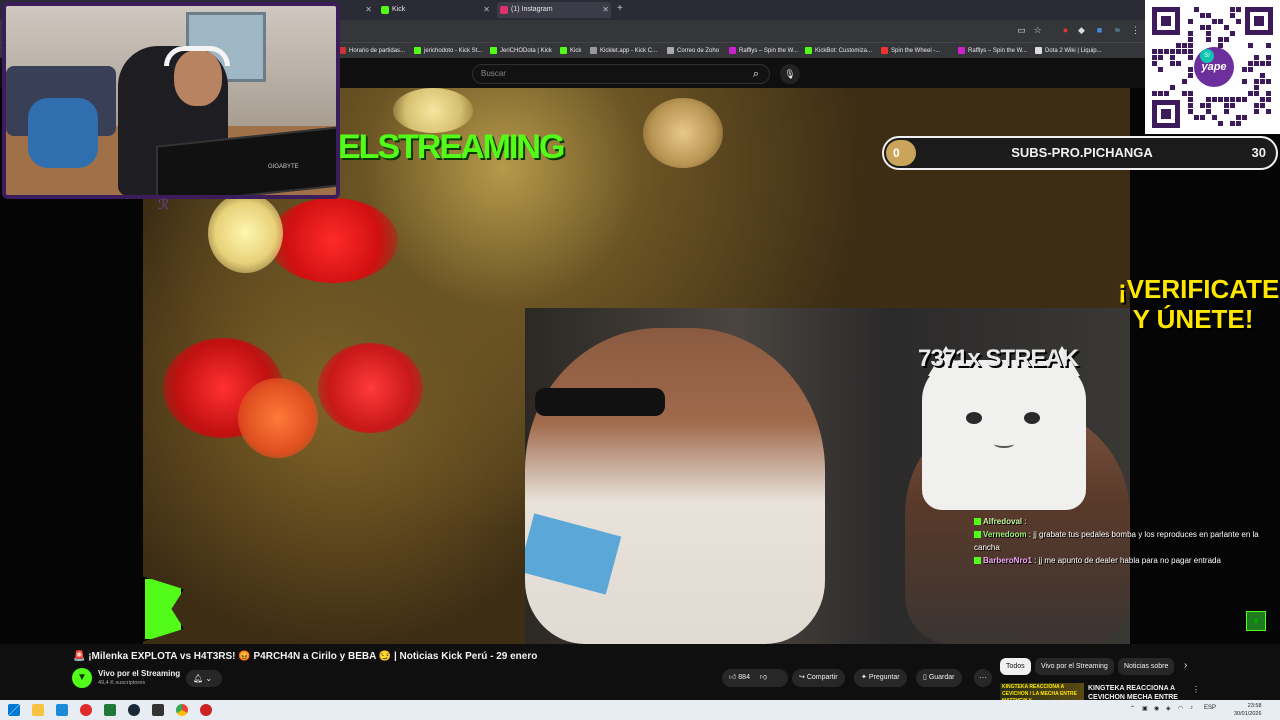 The image size is (1280, 720). I want to click on extension-icon: ●, so click(1065, 30).